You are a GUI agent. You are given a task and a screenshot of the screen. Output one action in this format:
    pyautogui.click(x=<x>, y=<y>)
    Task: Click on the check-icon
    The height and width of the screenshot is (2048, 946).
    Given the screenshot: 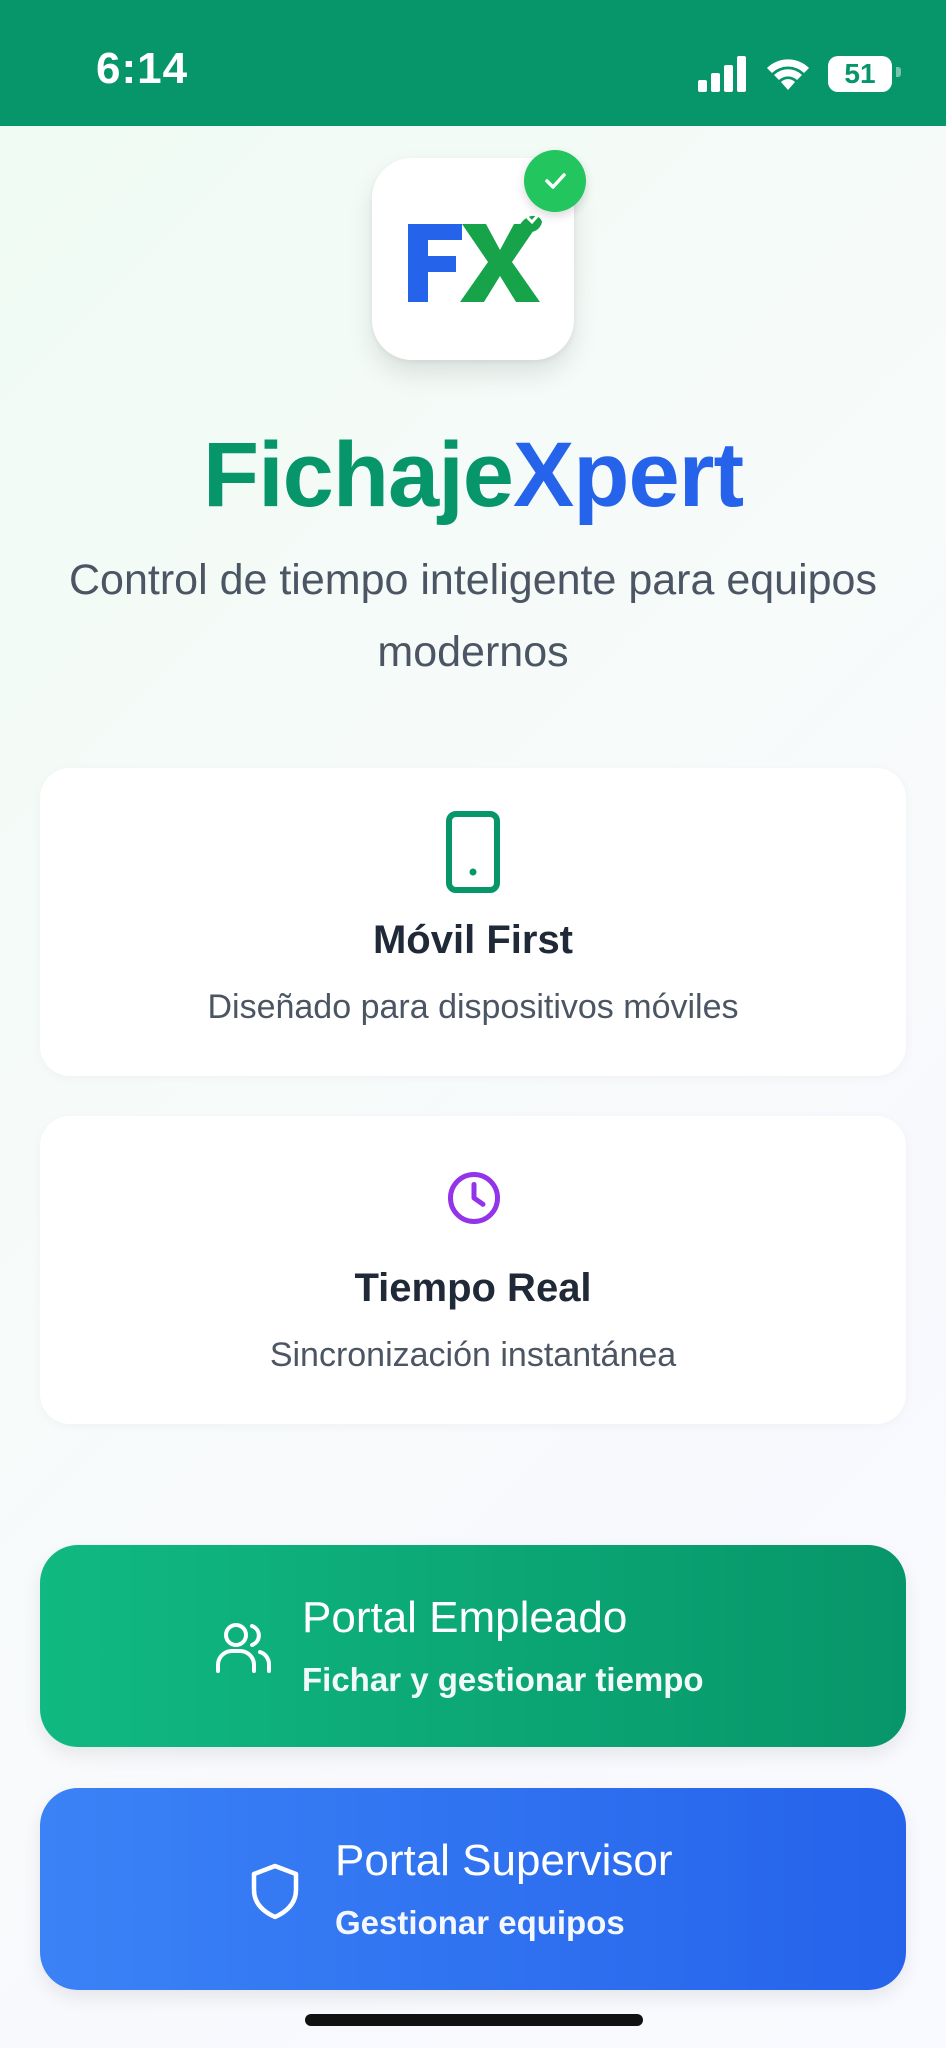 What is the action you would take?
    pyautogui.click(x=555, y=181)
    